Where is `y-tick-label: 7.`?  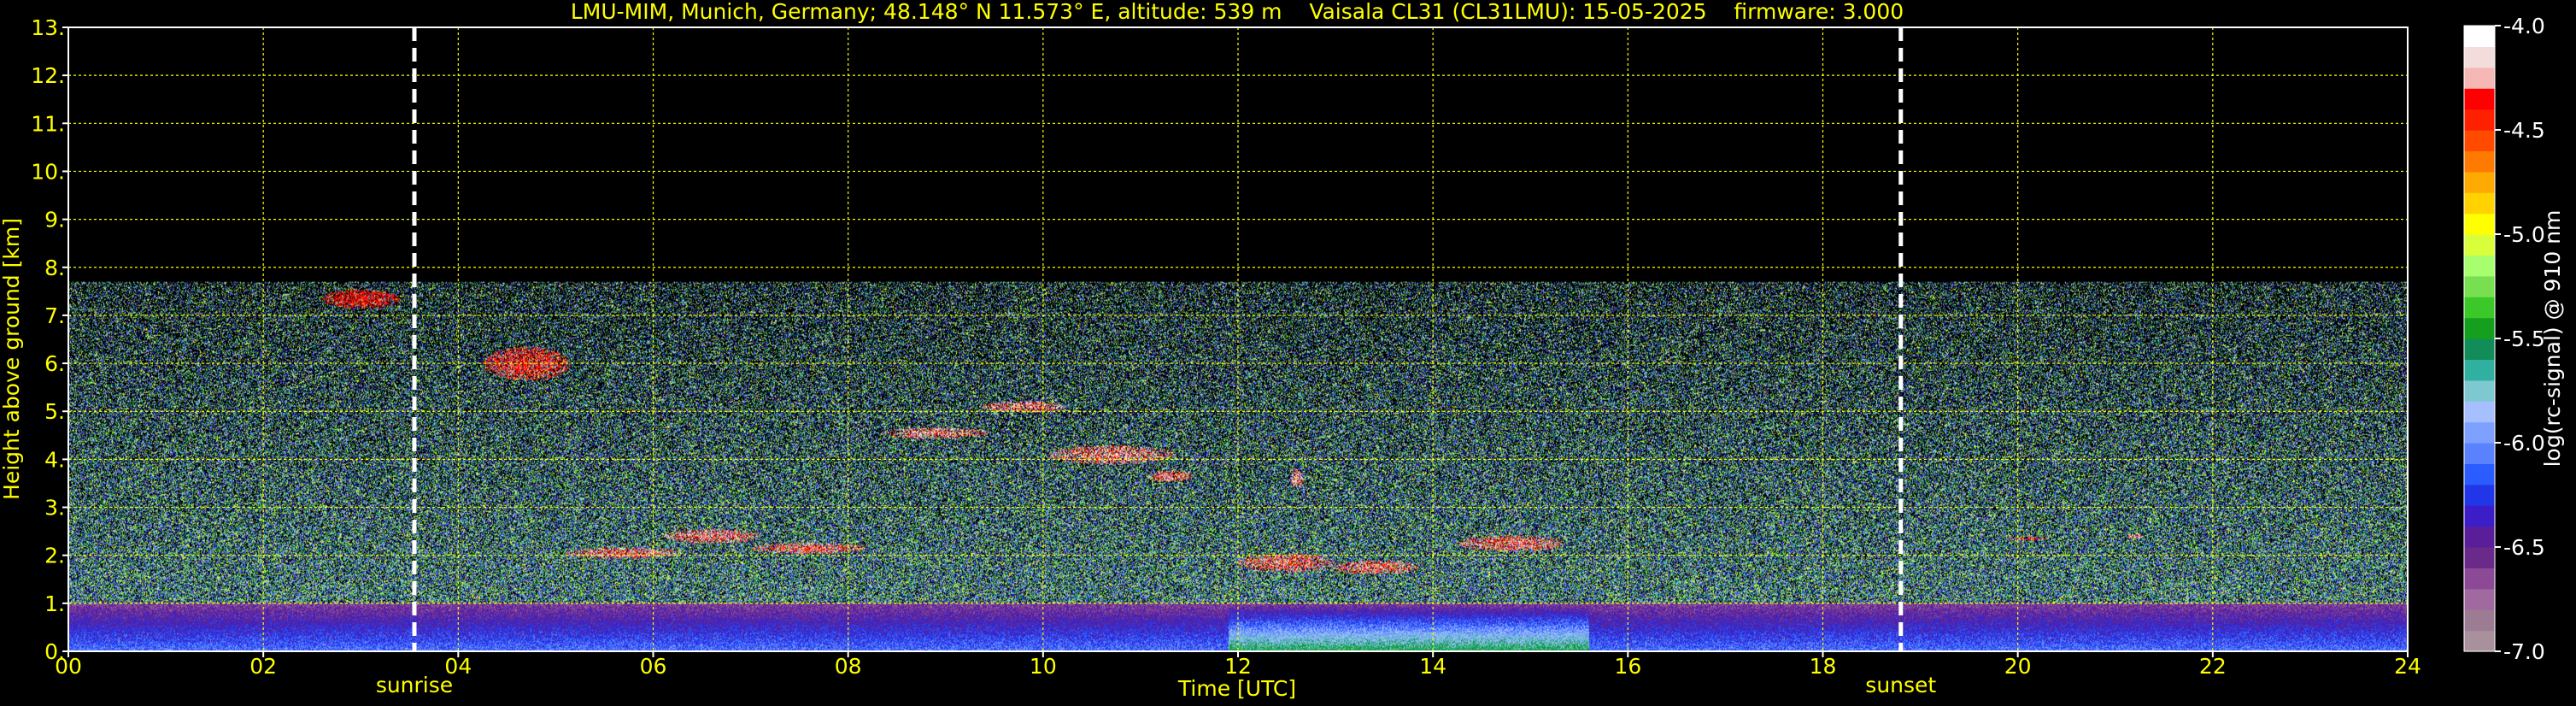
y-tick-label: 7. is located at coordinates (54, 315).